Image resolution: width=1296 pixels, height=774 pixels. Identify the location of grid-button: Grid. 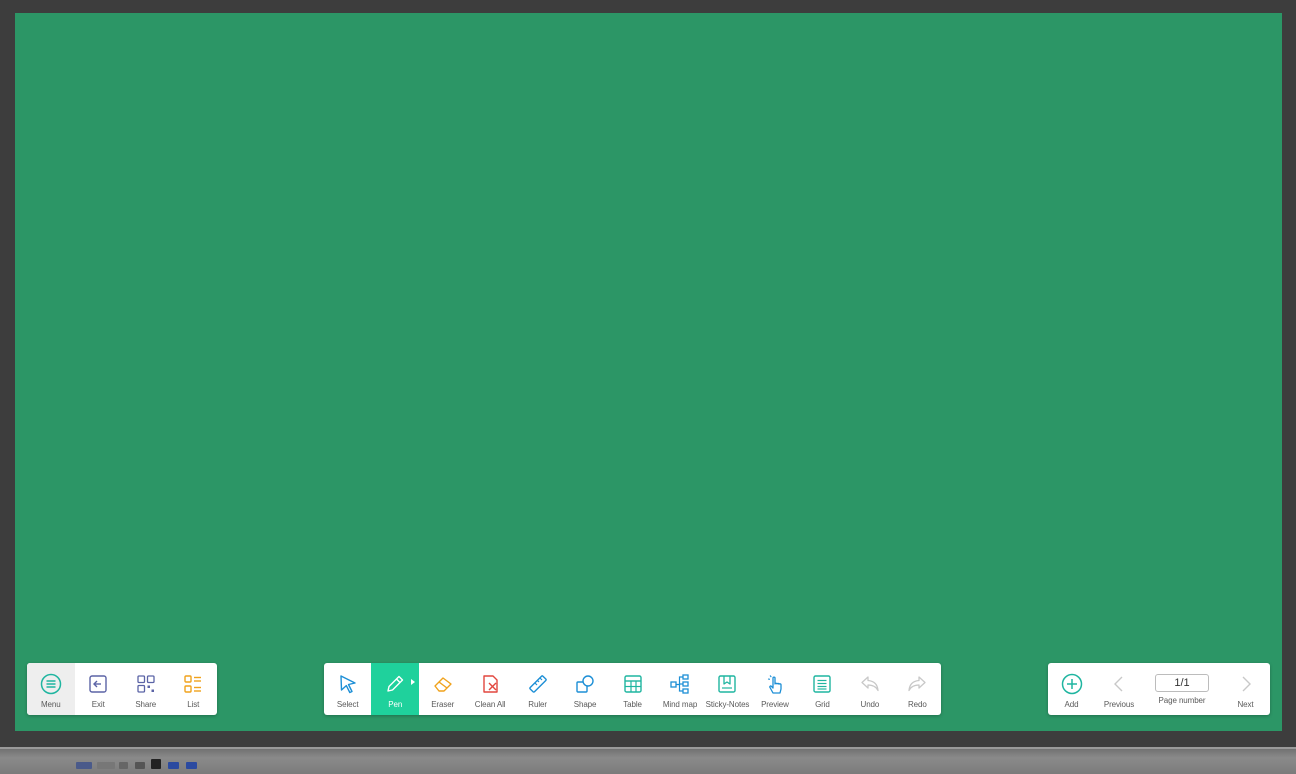
(822, 689).